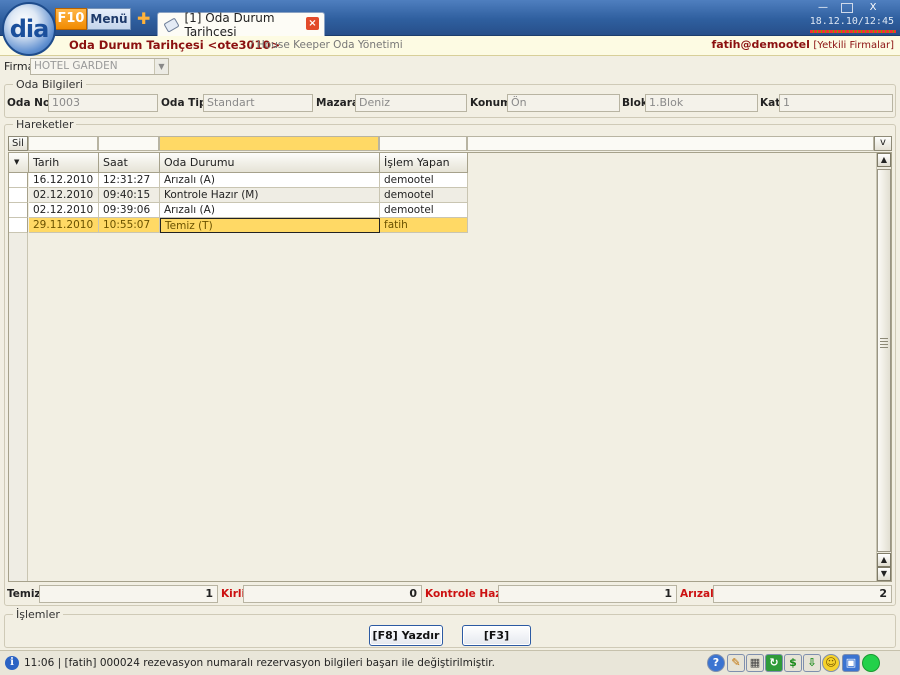 This screenshot has height=675, width=900. I want to click on menu-button: Menü, so click(109, 19).